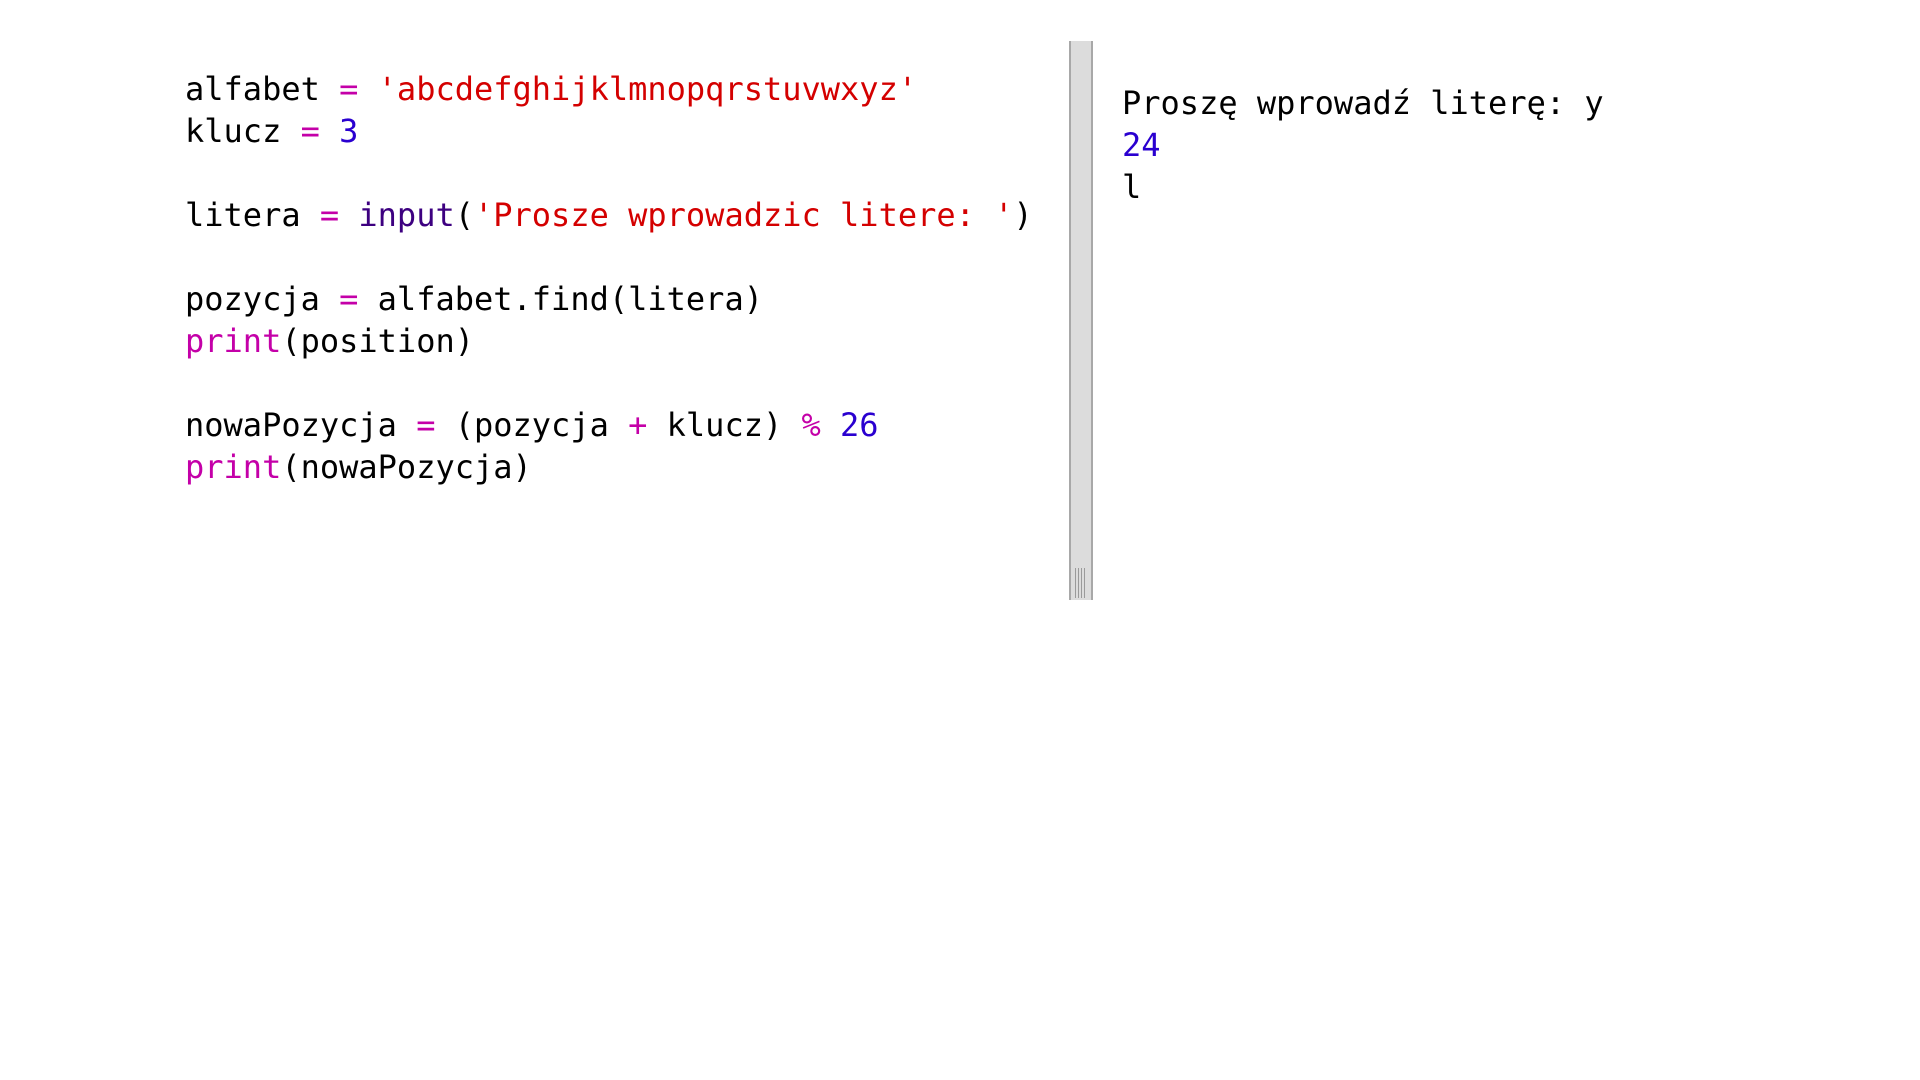  What do you see at coordinates (377, 341) in the screenshot?
I see `code-token: (position)` at bounding box center [377, 341].